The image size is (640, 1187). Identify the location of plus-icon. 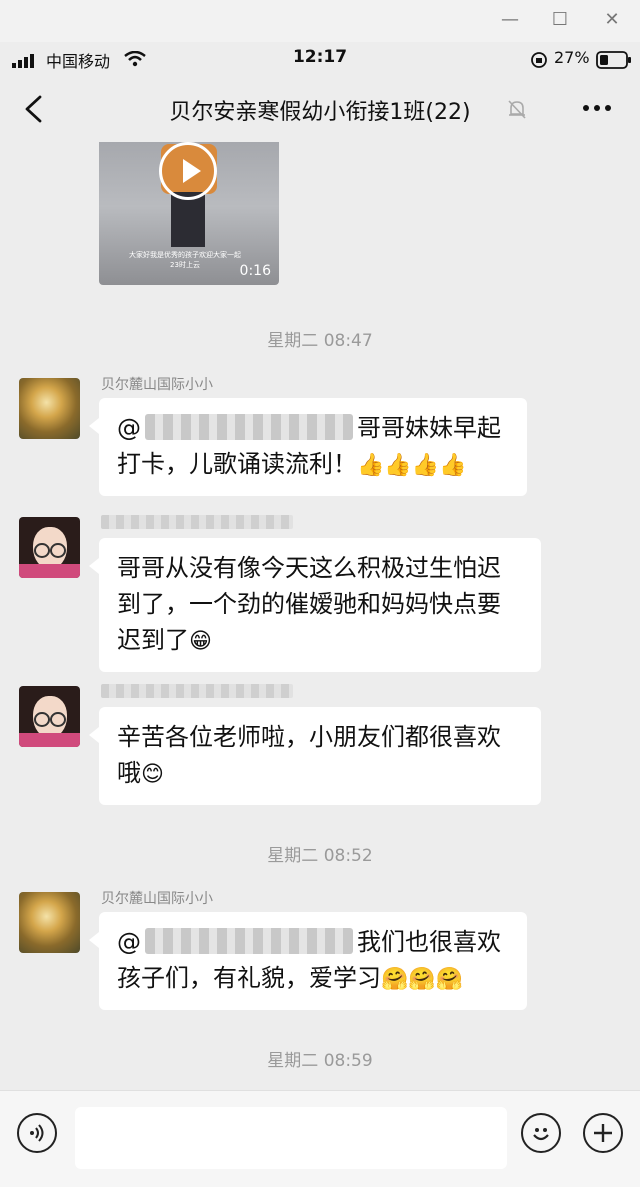
(603, 1133).